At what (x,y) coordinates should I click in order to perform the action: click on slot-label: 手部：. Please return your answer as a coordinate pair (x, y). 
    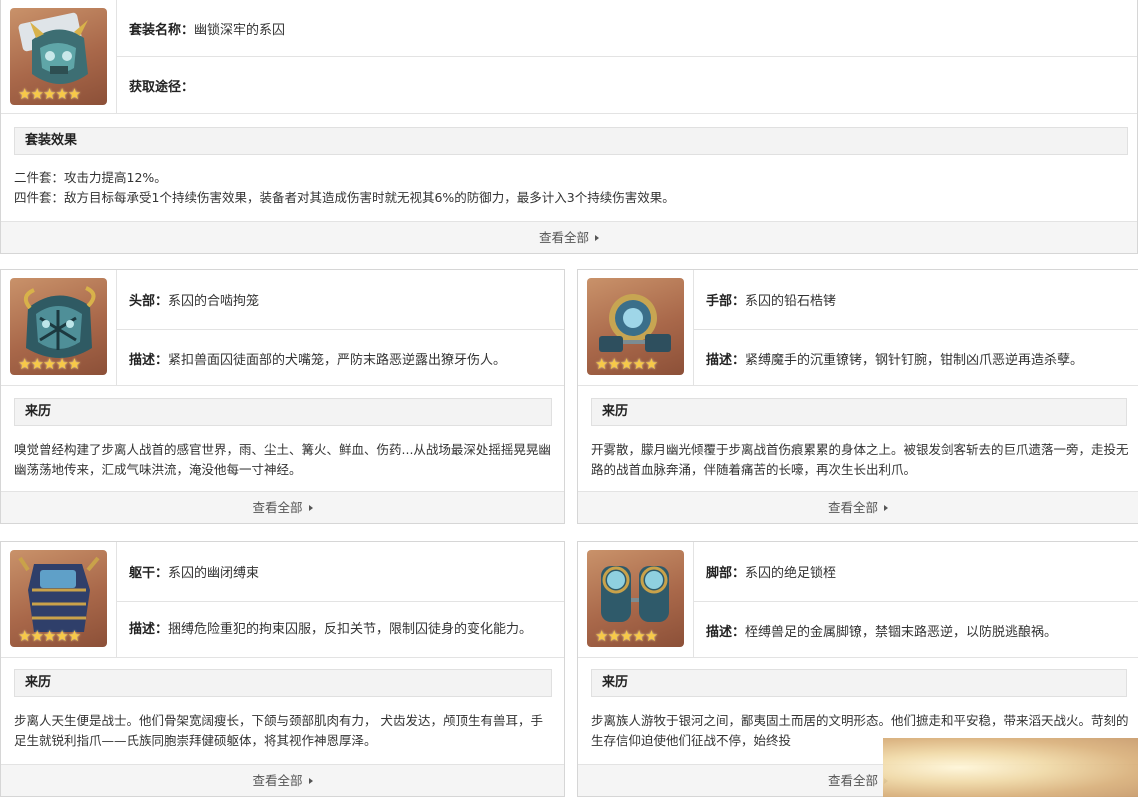
    Looking at the image, I should click on (726, 301).